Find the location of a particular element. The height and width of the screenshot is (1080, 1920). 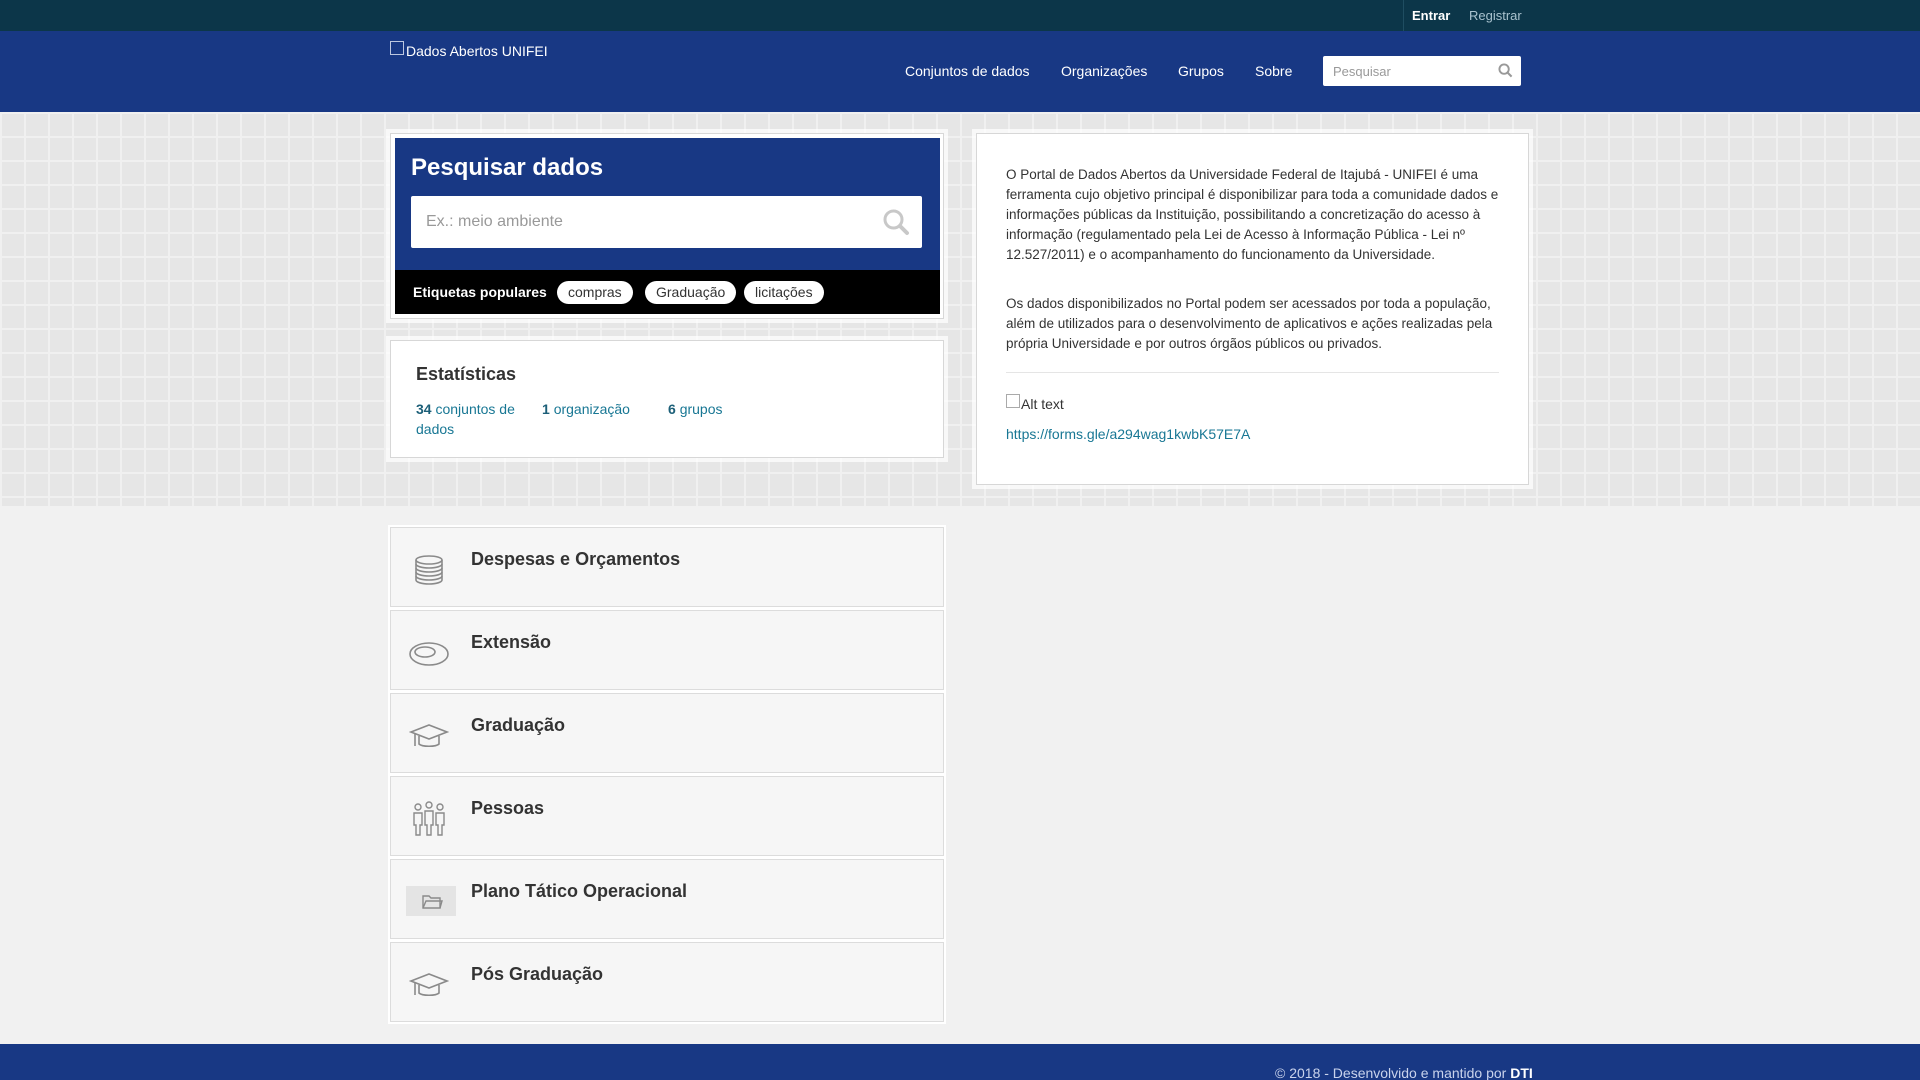

nav-groups: Grupos is located at coordinates (1201, 71).